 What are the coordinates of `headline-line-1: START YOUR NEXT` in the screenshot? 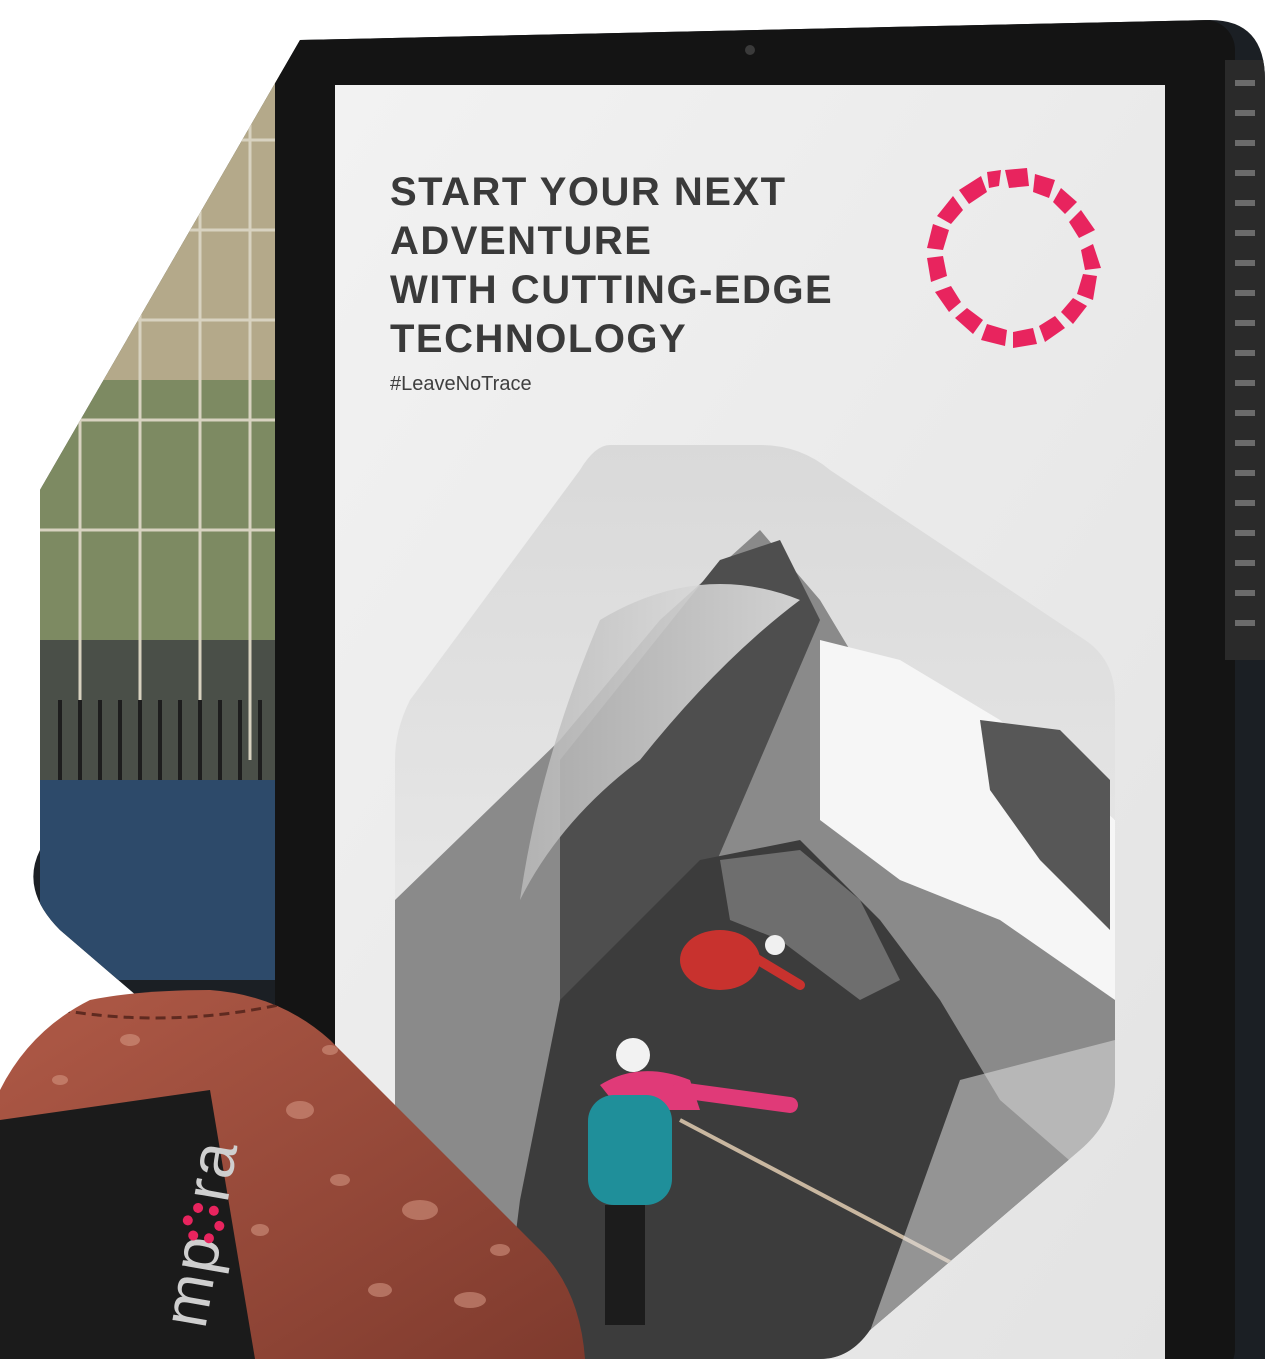 It's located at (588, 192).